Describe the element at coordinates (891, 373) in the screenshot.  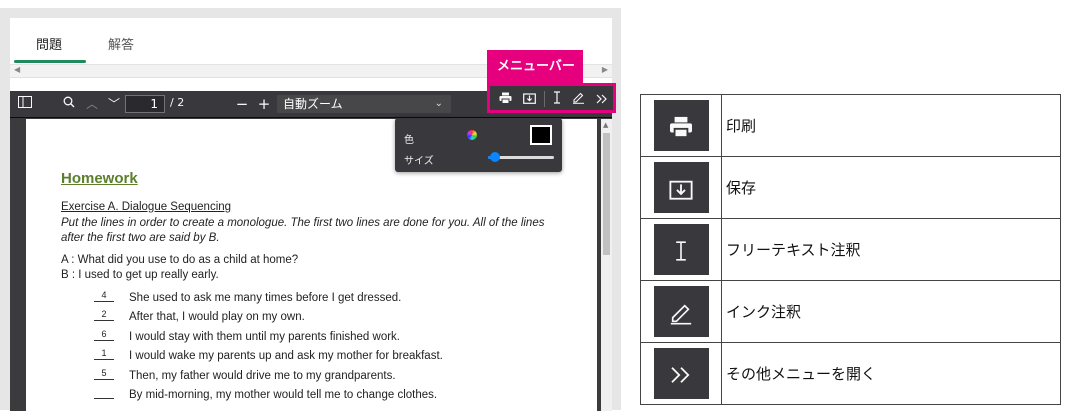
I see `legend-label: その他メニューを開く` at that location.